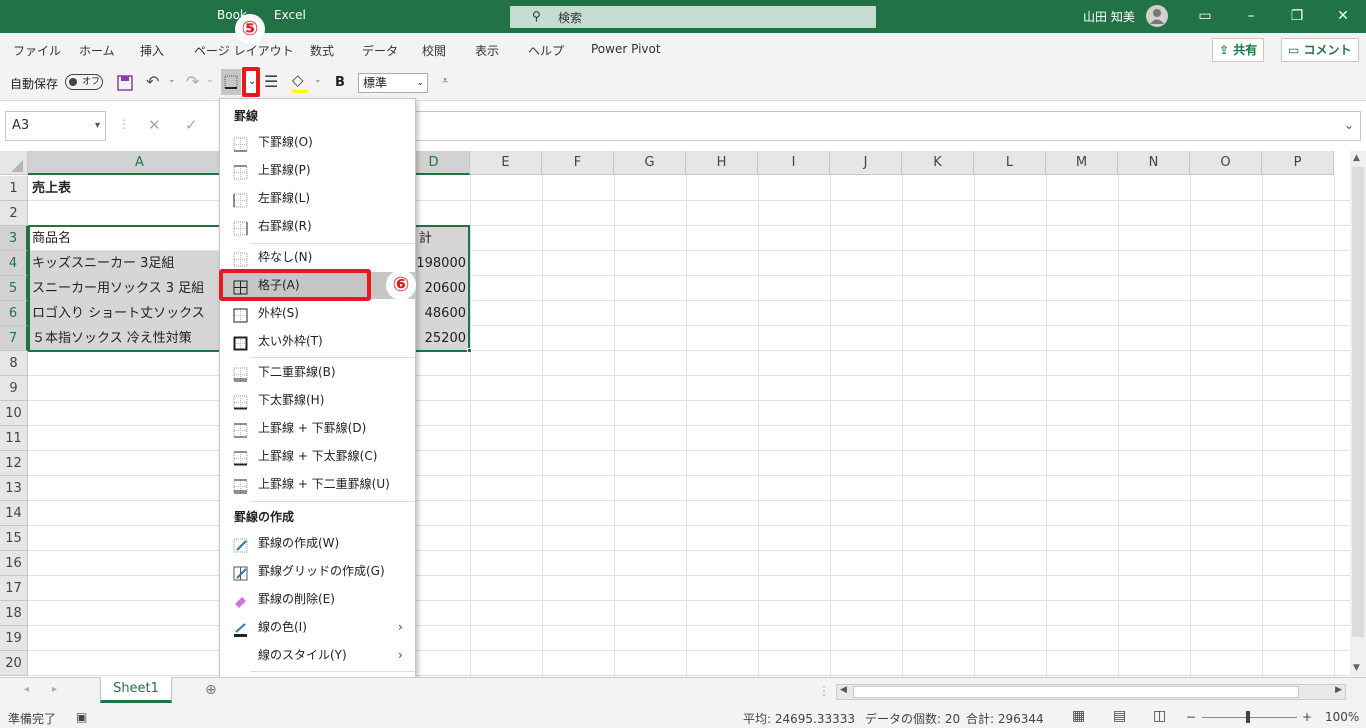 This screenshot has height=728, width=1366. I want to click on menu-item-border-bottom: 下罫線(O), so click(317, 142).